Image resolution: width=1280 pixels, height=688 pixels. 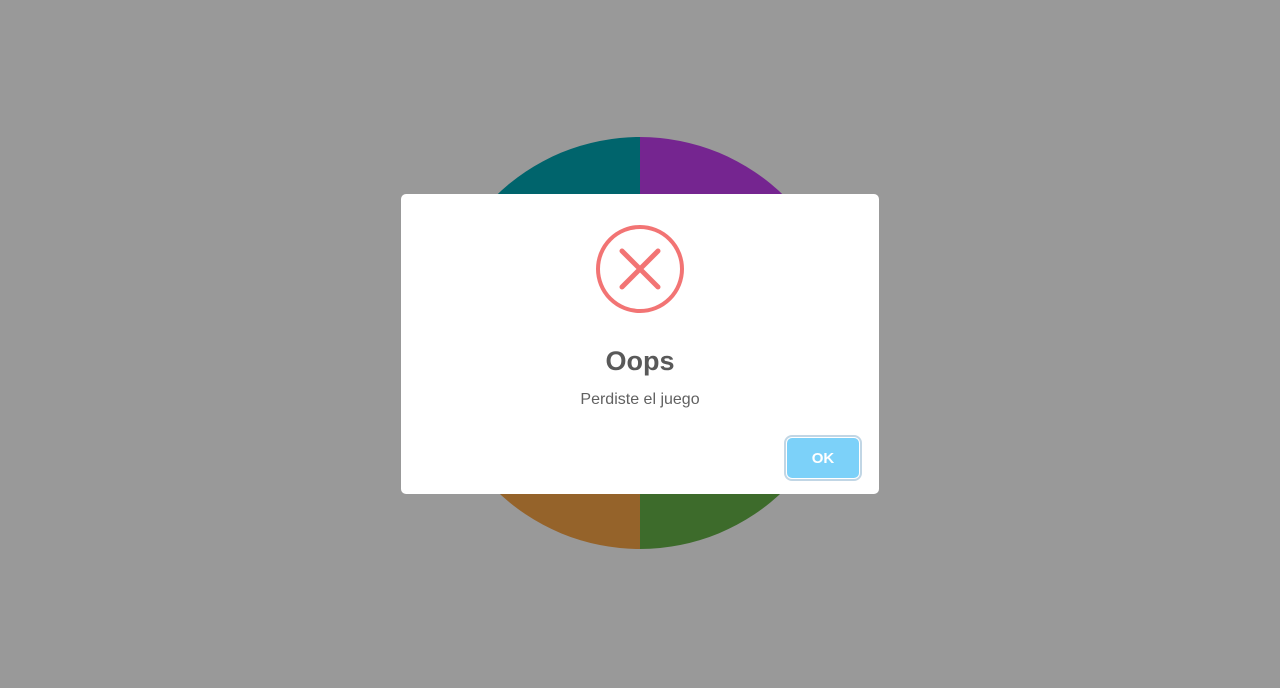 What do you see at coordinates (823, 458) in the screenshot?
I see `ok-button: OK` at bounding box center [823, 458].